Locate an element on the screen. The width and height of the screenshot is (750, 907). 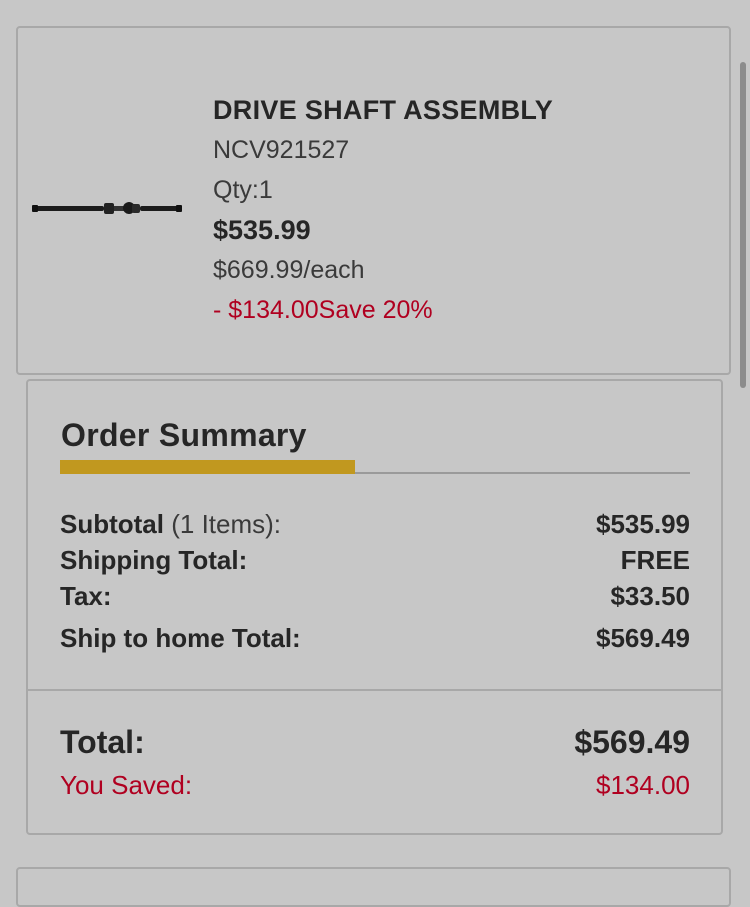
shipping-row: Shipping Total: FREE is located at coordinates (375, 560).